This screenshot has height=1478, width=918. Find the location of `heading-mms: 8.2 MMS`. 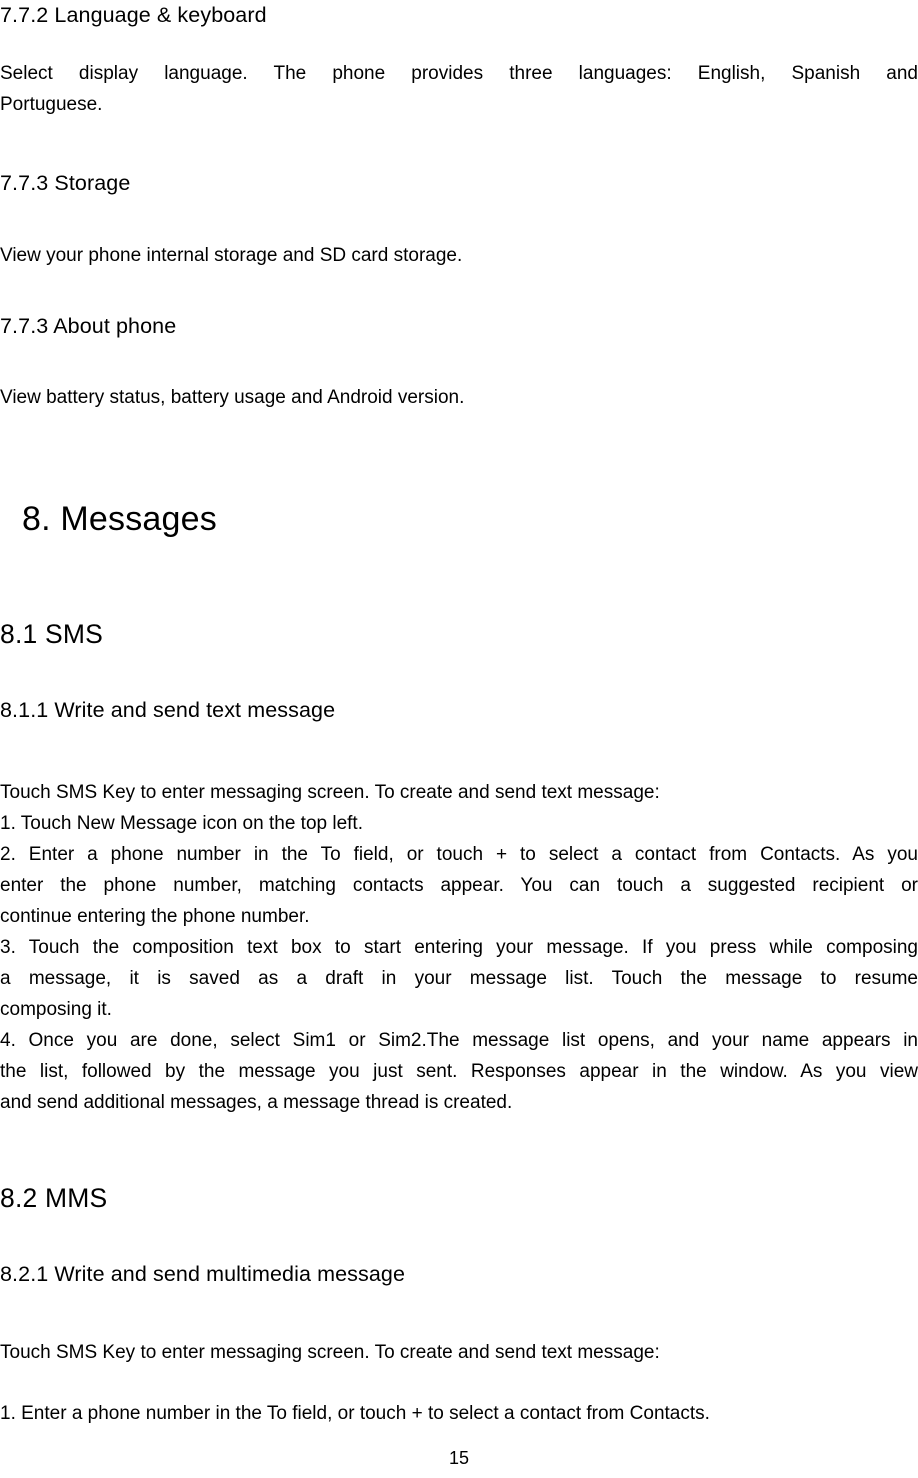

heading-mms: 8.2 MMS is located at coordinates (54, 1198).